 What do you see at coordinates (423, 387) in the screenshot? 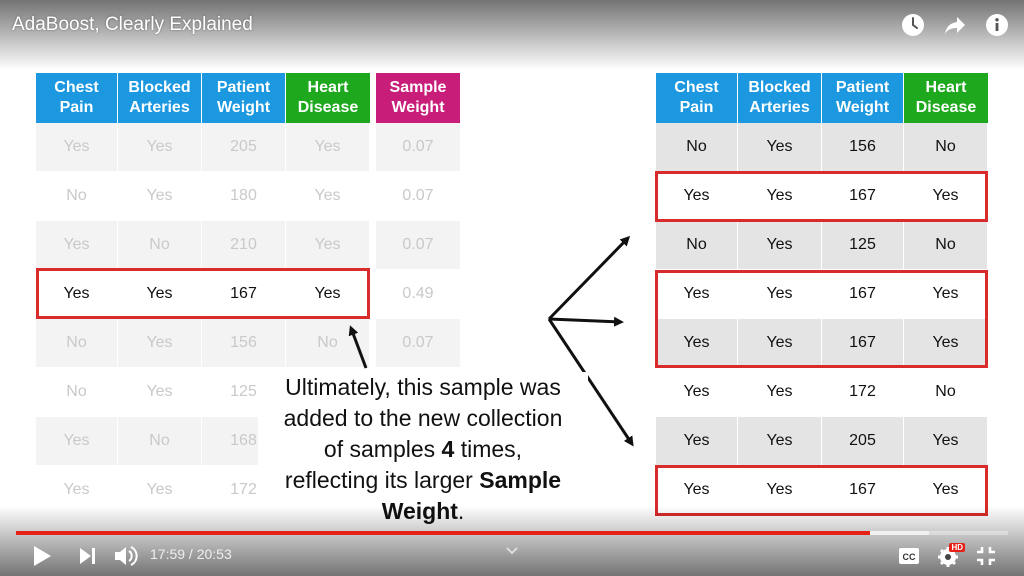
I see `caption-line: Ultimately, this sample was` at bounding box center [423, 387].